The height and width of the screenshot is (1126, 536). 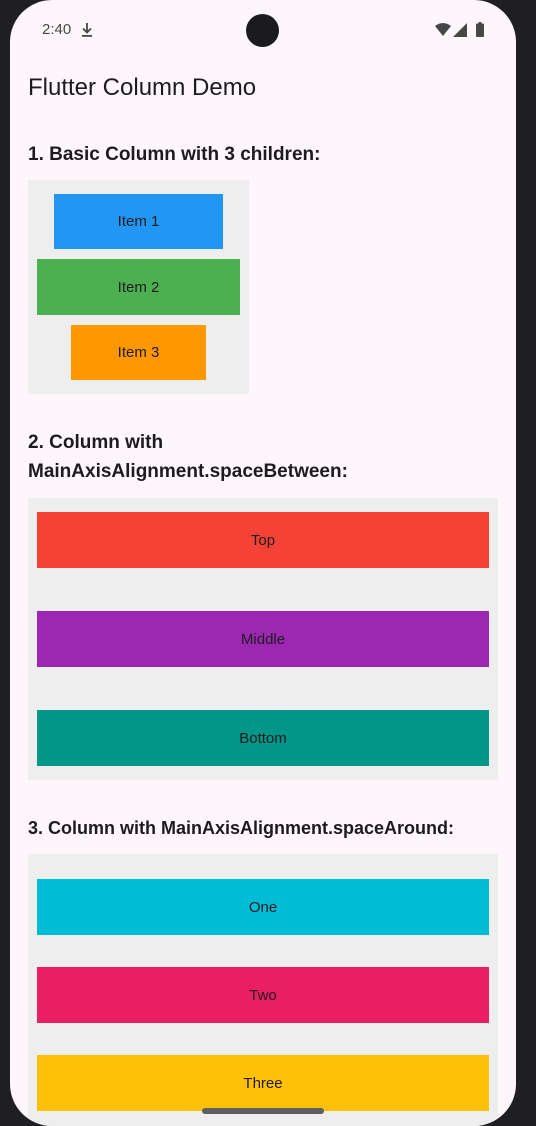 I want to click on status-time: 2:40, so click(x=57, y=29).